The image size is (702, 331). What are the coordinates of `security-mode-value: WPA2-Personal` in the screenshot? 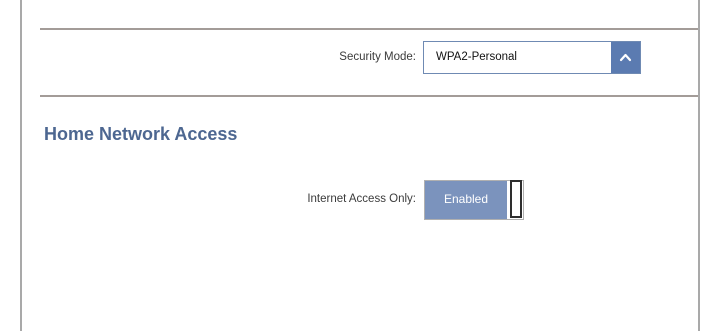 It's located at (476, 57).